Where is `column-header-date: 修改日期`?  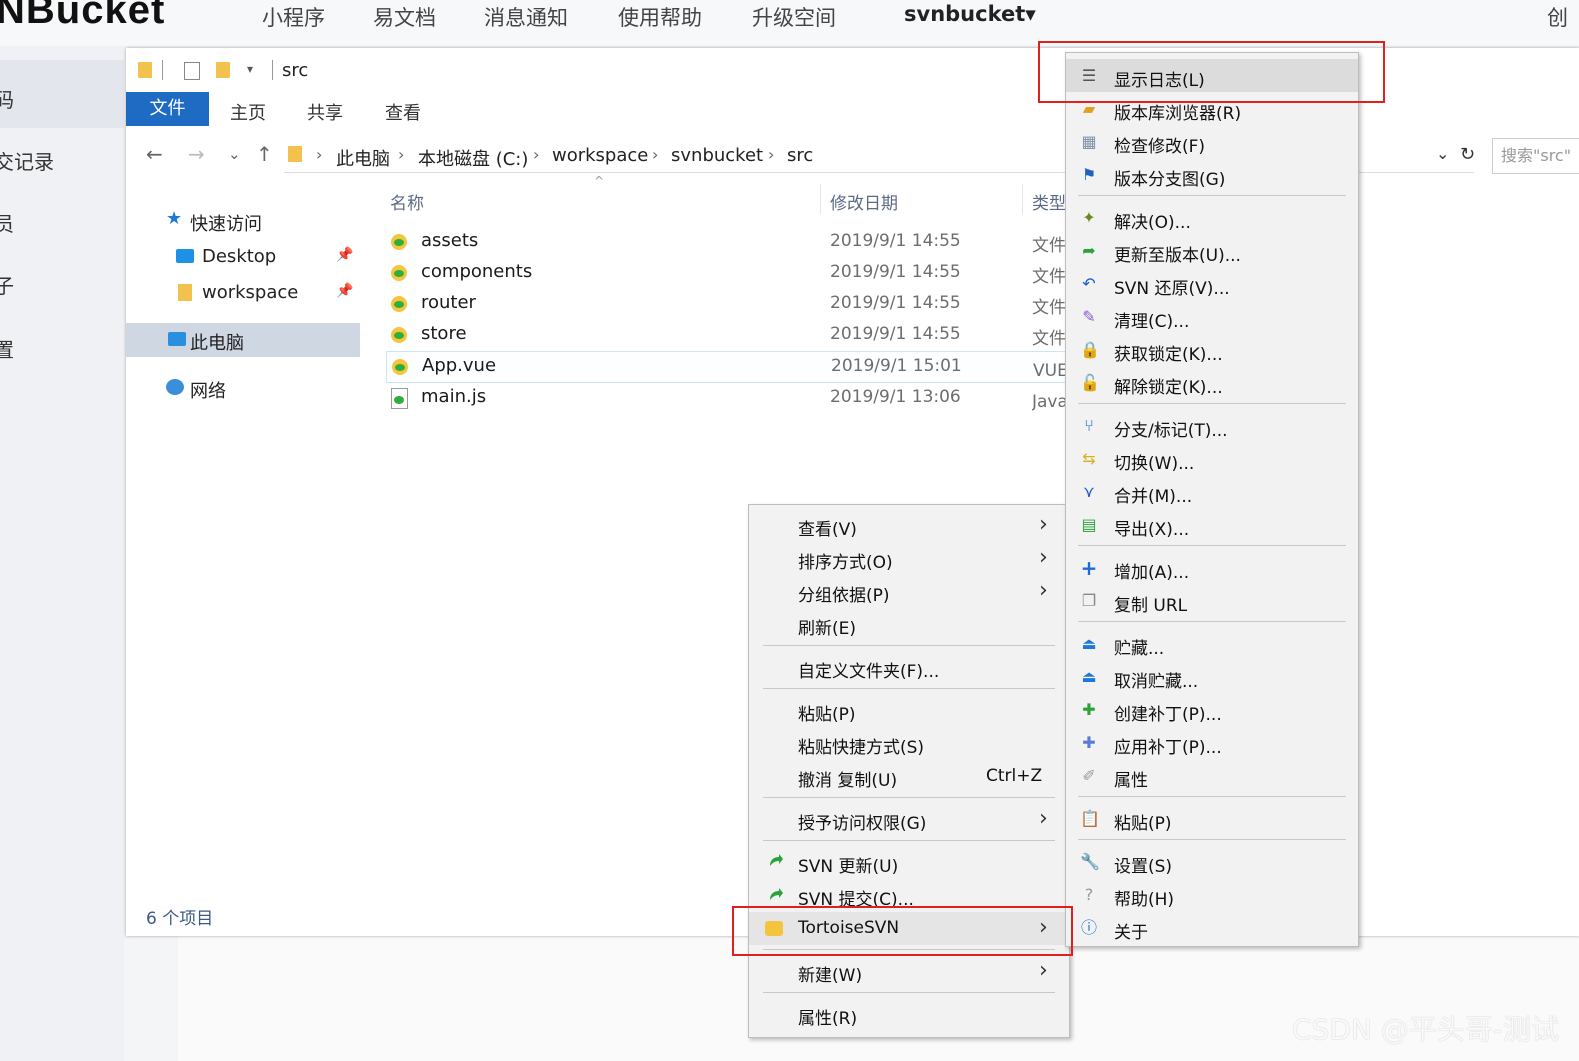
column-header-date: 修改日期 is located at coordinates (864, 201).